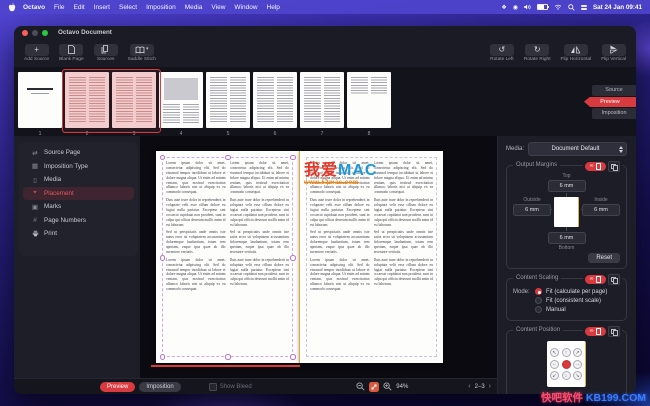 This screenshot has height=406, width=650. Describe the element at coordinates (577, 149) in the screenshot. I see `media-popup: Document Default` at that location.